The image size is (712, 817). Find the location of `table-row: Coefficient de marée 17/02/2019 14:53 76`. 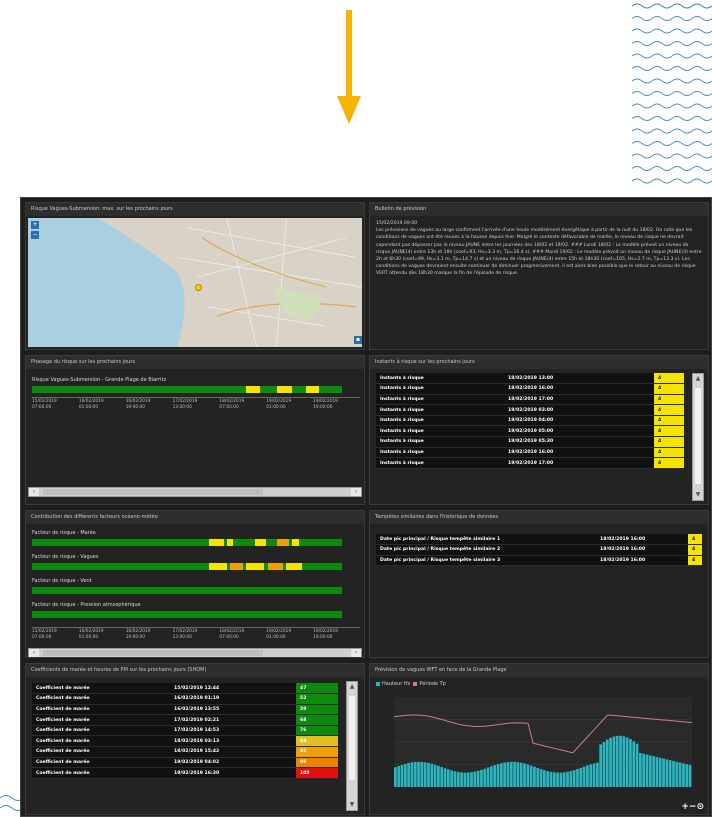

table-row: Coefficient de marée 17/02/2019 14:53 76 is located at coordinates (185, 731).